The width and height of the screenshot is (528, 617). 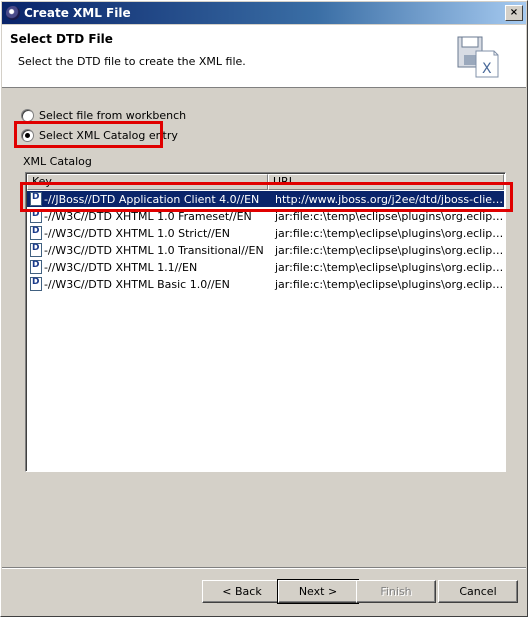 What do you see at coordinates (120, 267) in the screenshot?
I see `row-key: -//W3C//DTD XHTML 1.1//EN` at bounding box center [120, 267].